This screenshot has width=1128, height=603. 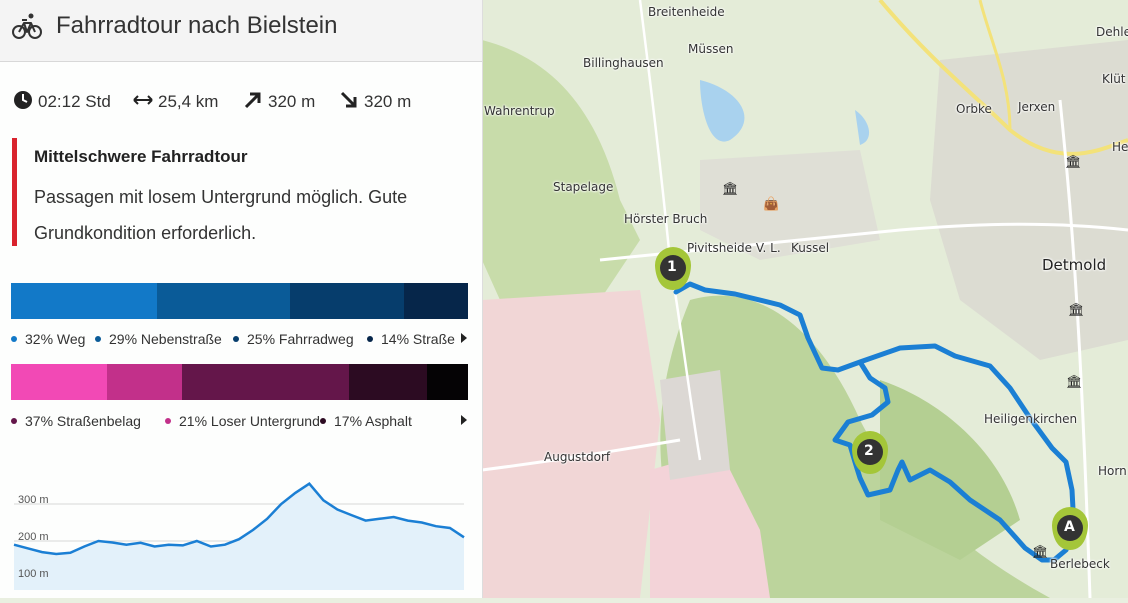 I want to click on shopping-bag-icon: 👜, so click(x=771, y=203).